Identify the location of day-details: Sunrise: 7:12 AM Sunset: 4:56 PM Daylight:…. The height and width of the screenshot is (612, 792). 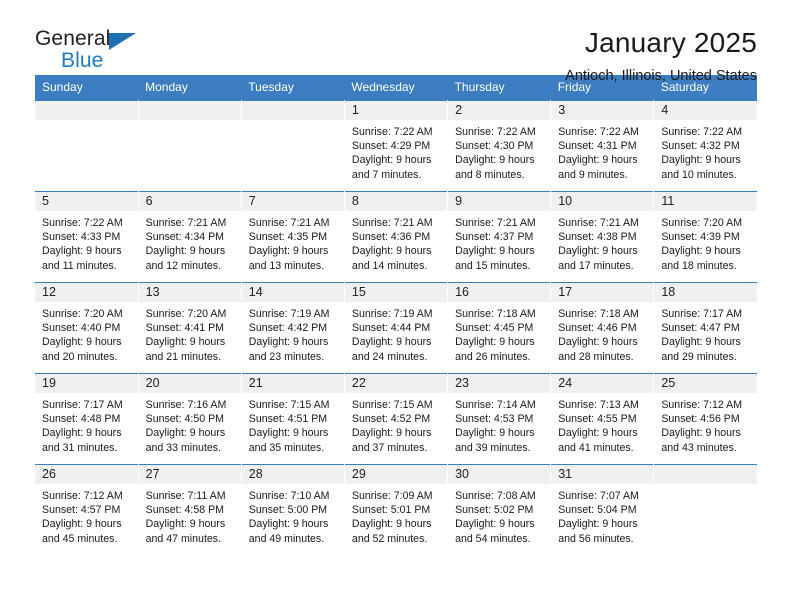
(705, 424).